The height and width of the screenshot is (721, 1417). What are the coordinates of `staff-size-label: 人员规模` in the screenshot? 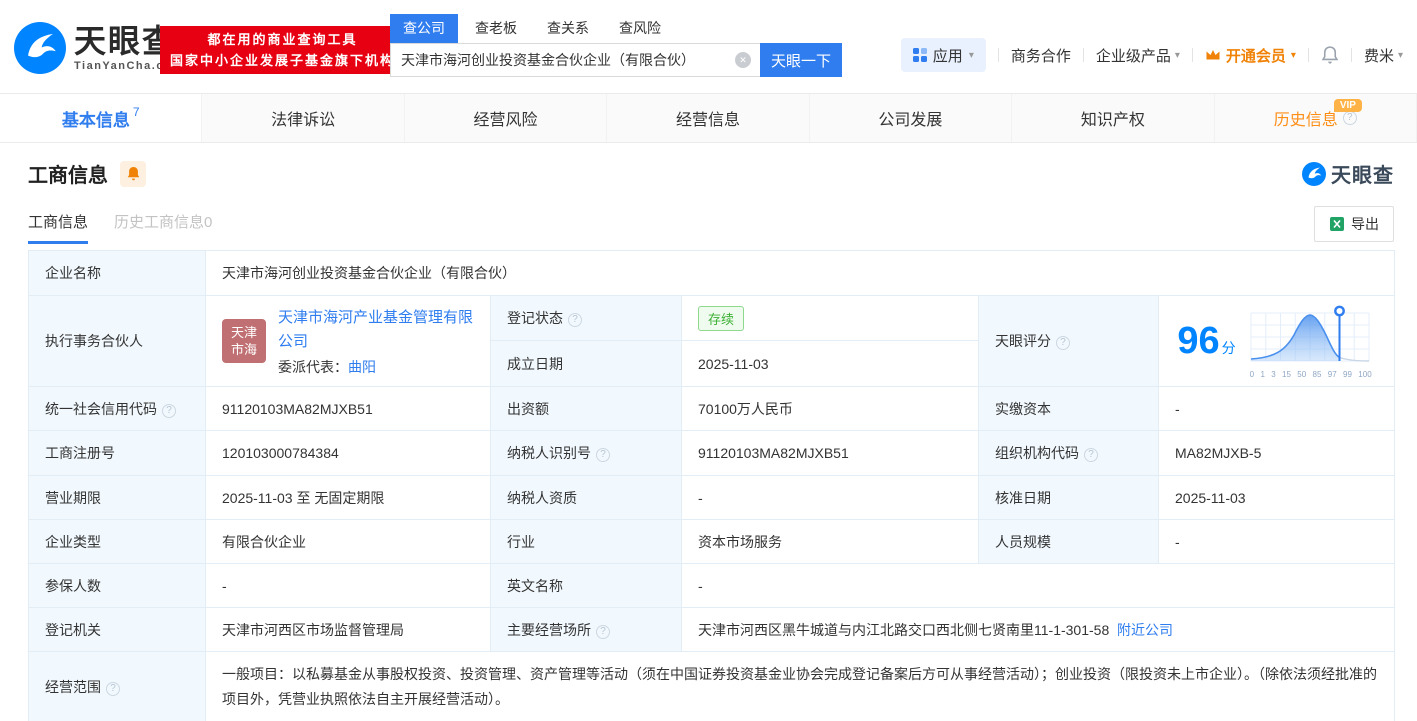 It's located at (1068, 541).